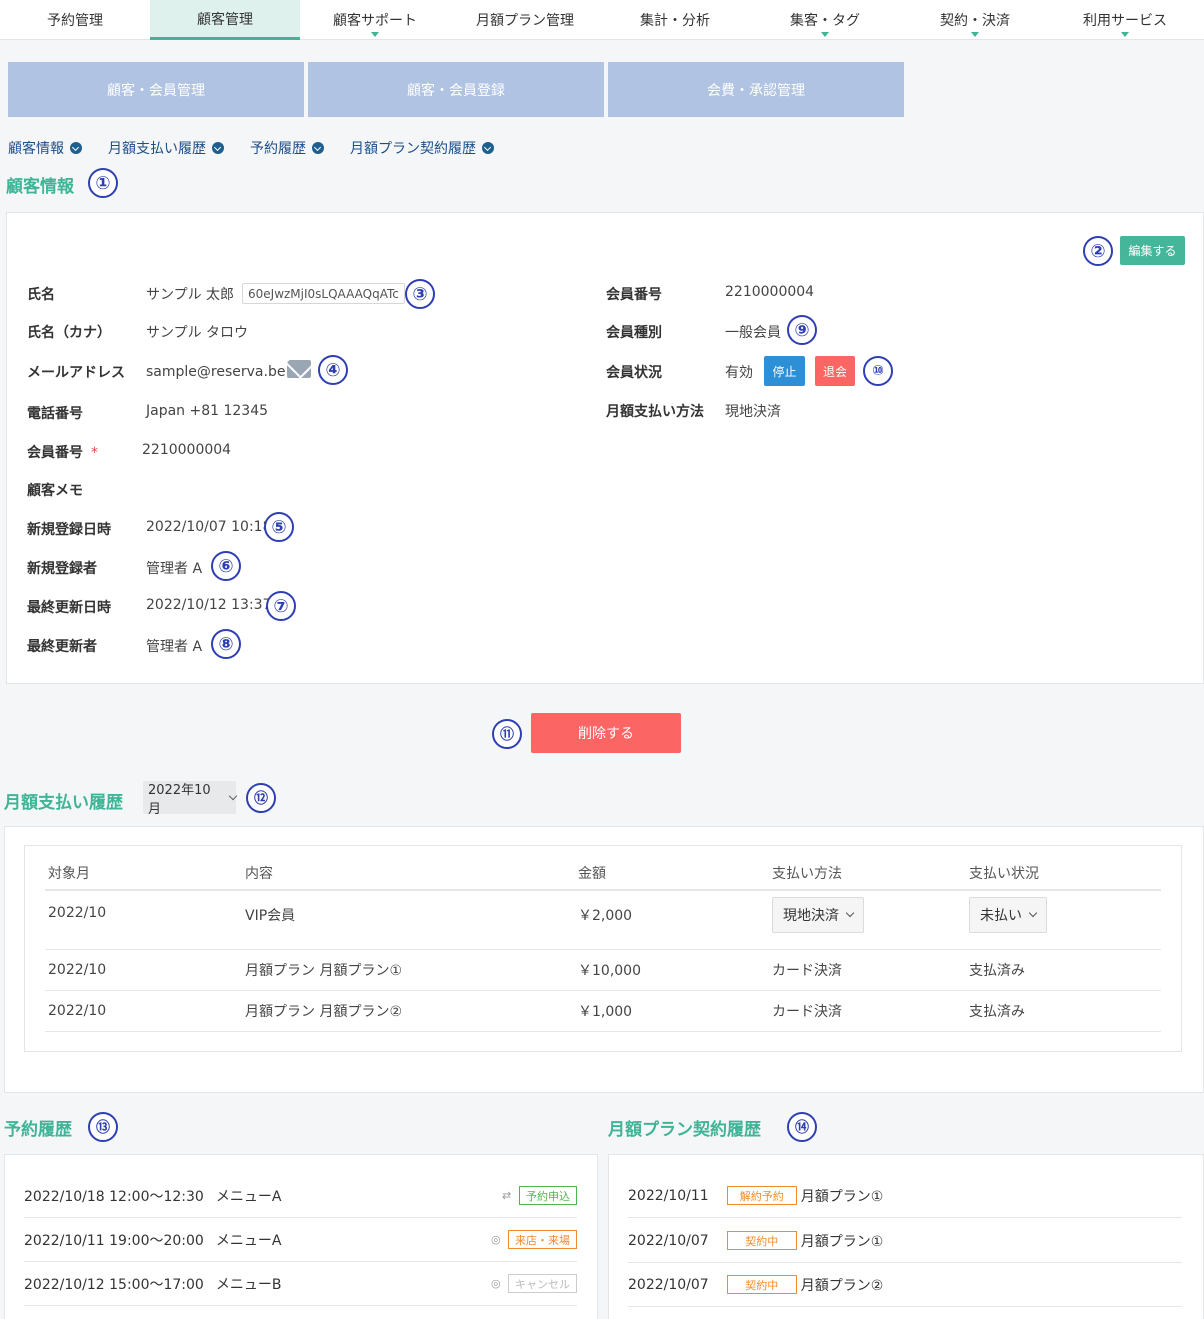  I want to click on anchor-reservation-history: 予約履歴, so click(287, 148).